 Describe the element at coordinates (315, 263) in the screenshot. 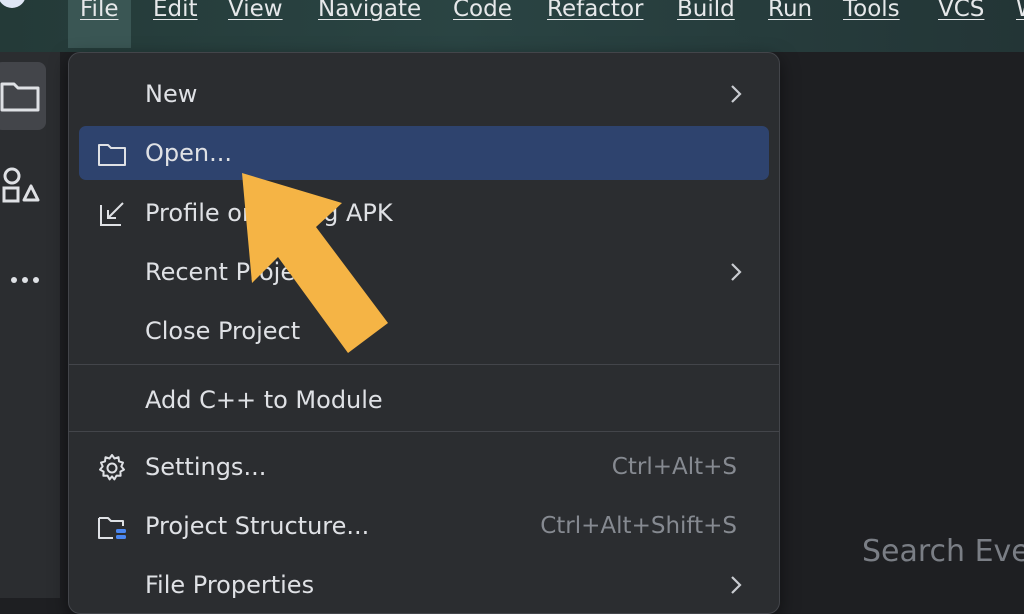

I see `annotation-arrow-icon` at that location.